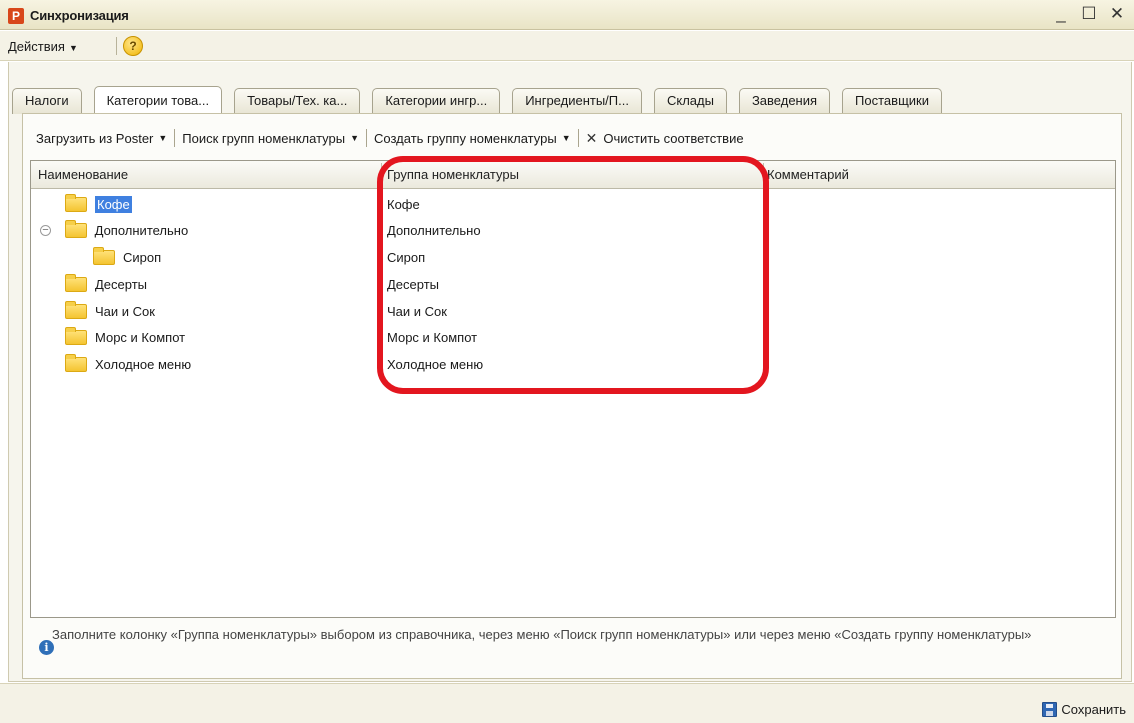 The width and height of the screenshot is (1134, 723). What do you see at coordinates (16, 16) in the screenshot?
I see `app-logo-icon: P` at bounding box center [16, 16].